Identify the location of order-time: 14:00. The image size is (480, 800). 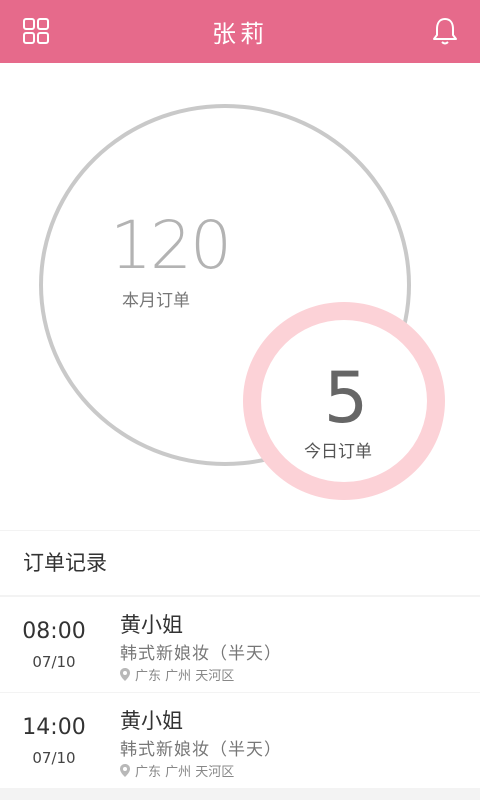
(54, 727).